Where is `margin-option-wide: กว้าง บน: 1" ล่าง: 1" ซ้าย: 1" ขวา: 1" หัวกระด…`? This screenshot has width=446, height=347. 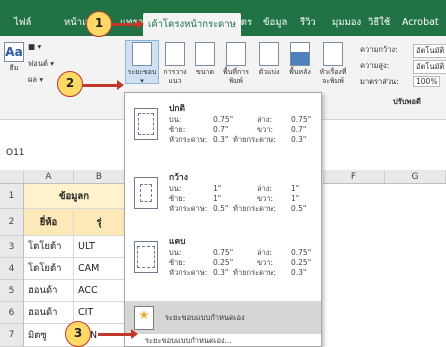
margin-option-wide: กว้าง บน: 1" ล่าง: 1" ซ้าย: 1" ขวา: 1" หัวกระด… is located at coordinates (223, 193).